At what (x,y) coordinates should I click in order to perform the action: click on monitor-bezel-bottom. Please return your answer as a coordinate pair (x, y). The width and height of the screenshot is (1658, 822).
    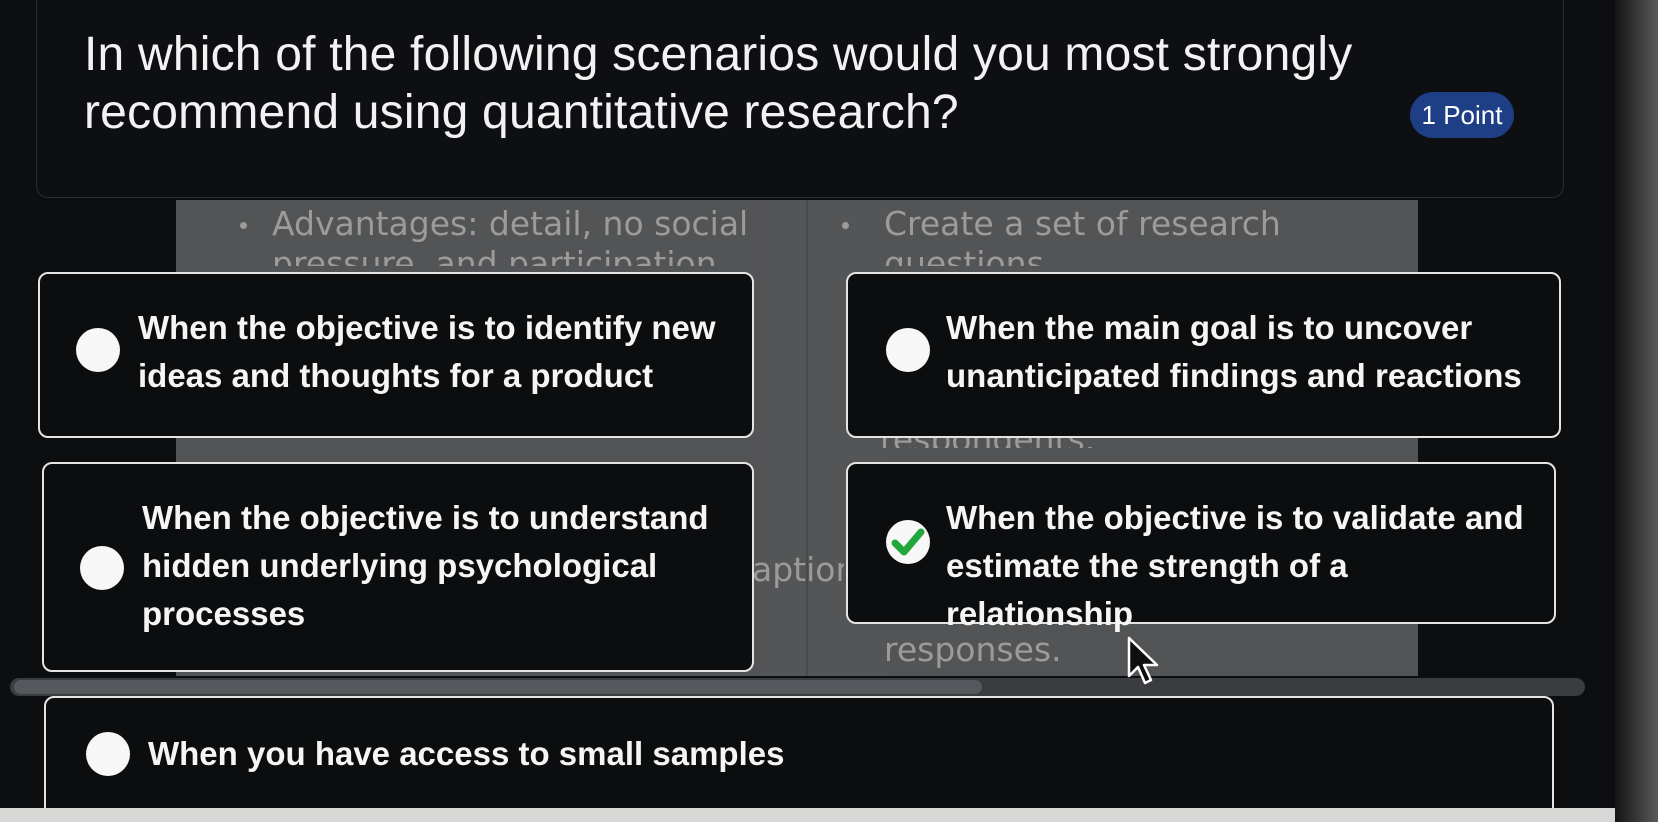
    Looking at the image, I should click on (807, 815).